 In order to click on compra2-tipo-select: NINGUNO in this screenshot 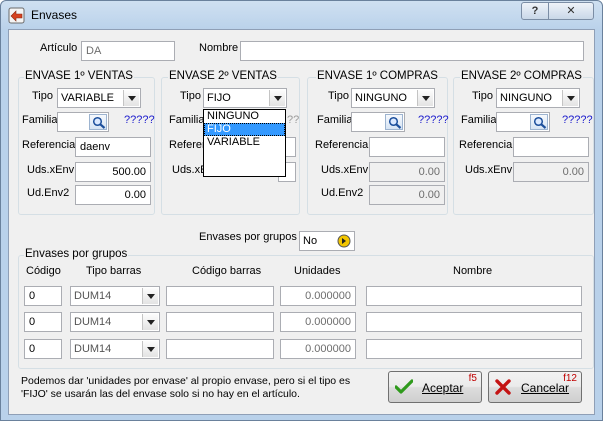, I will do `click(538, 98)`.